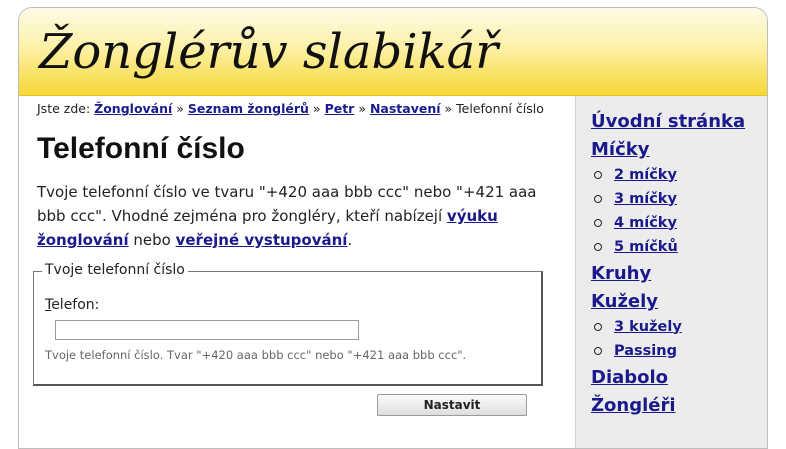 This screenshot has width=786, height=449. What do you see at coordinates (645, 351) in the screenshot?
I see `sidebar-subitem-passing: Passing` at bounding box center [645, 351].